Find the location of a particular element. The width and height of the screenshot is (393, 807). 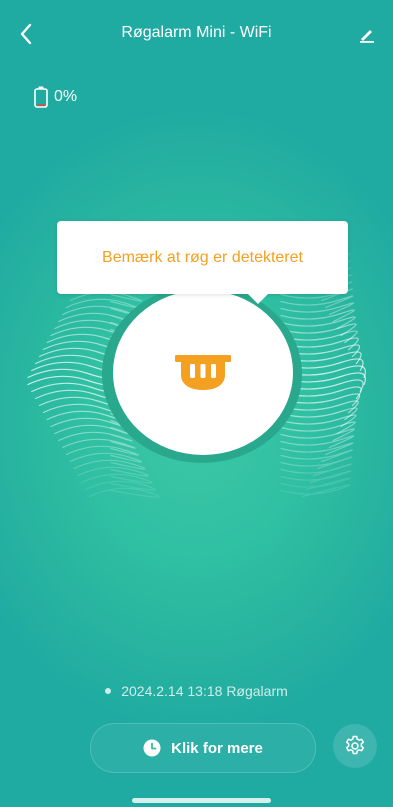

gear-icon is located at coordinates (355, 745).